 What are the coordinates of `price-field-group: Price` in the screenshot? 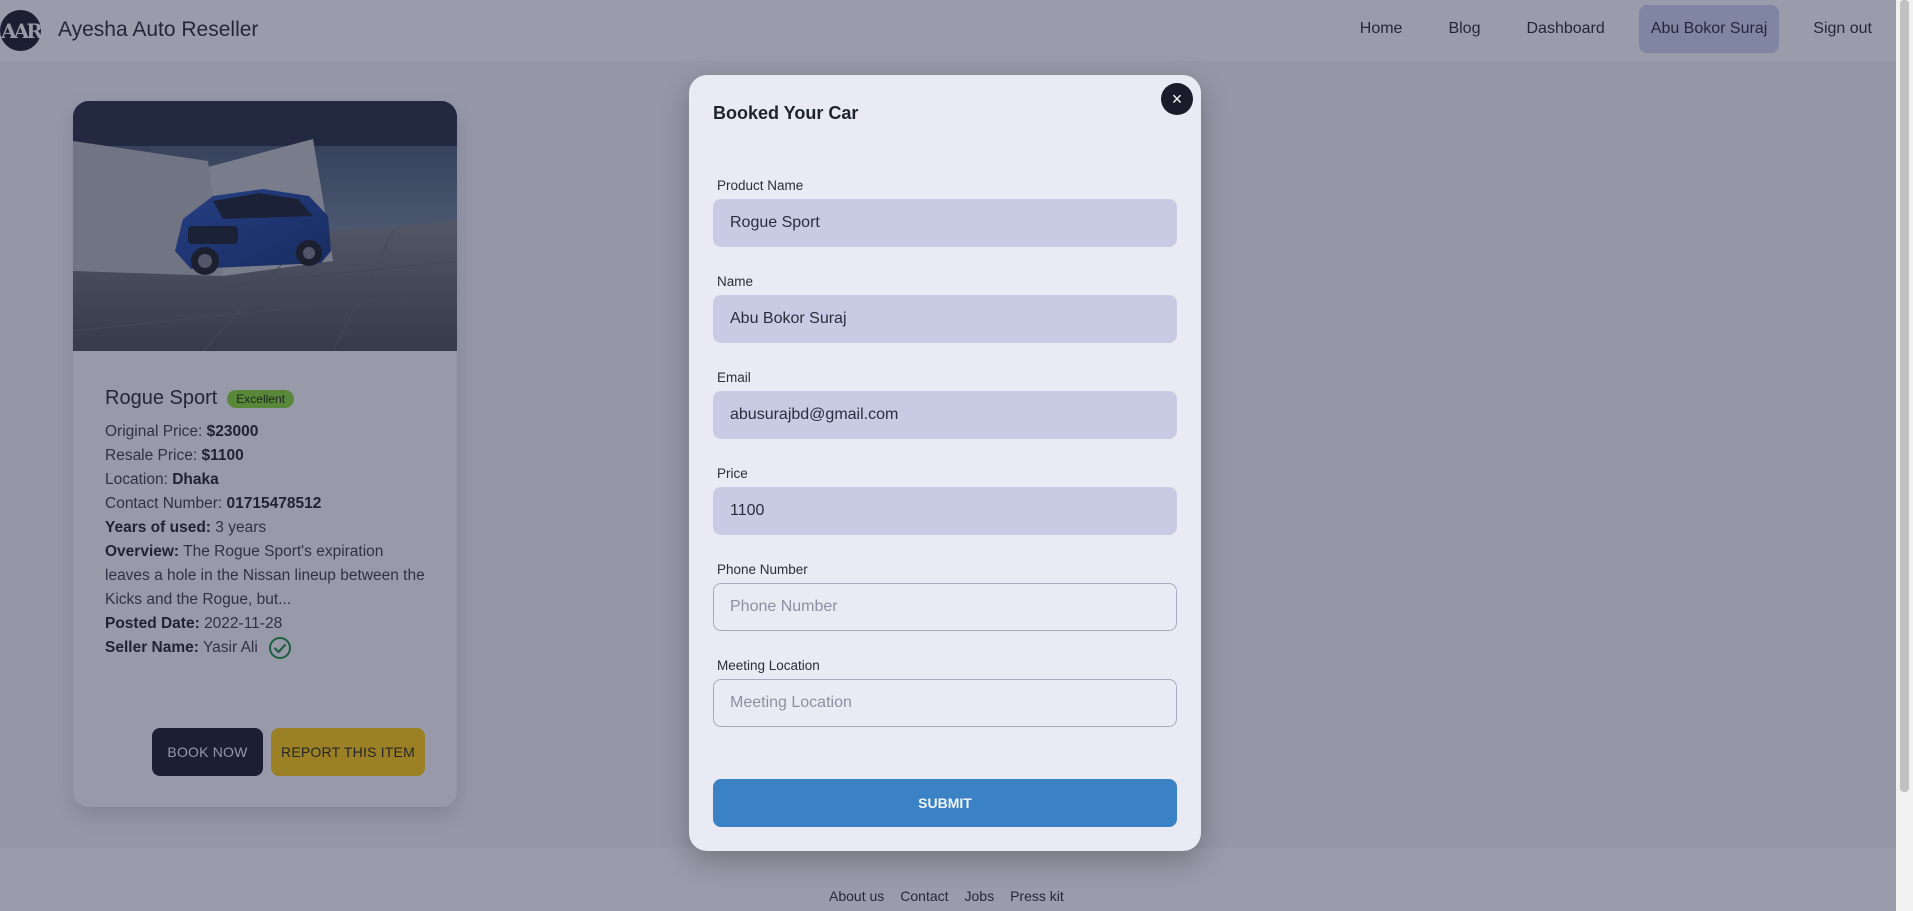 It's located at (945, 498).